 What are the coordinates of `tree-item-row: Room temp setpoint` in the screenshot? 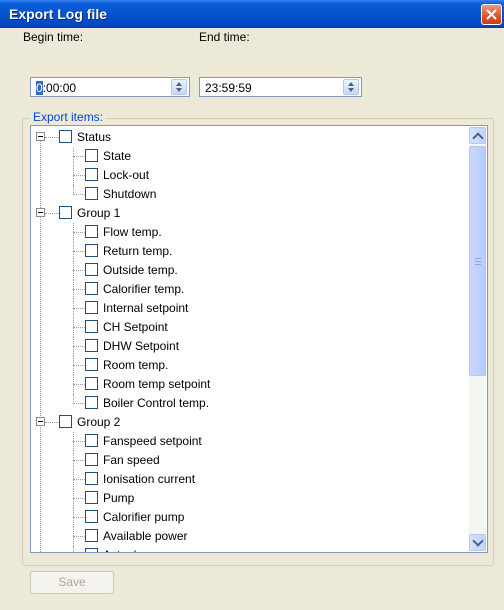 It's located at (251, 384).